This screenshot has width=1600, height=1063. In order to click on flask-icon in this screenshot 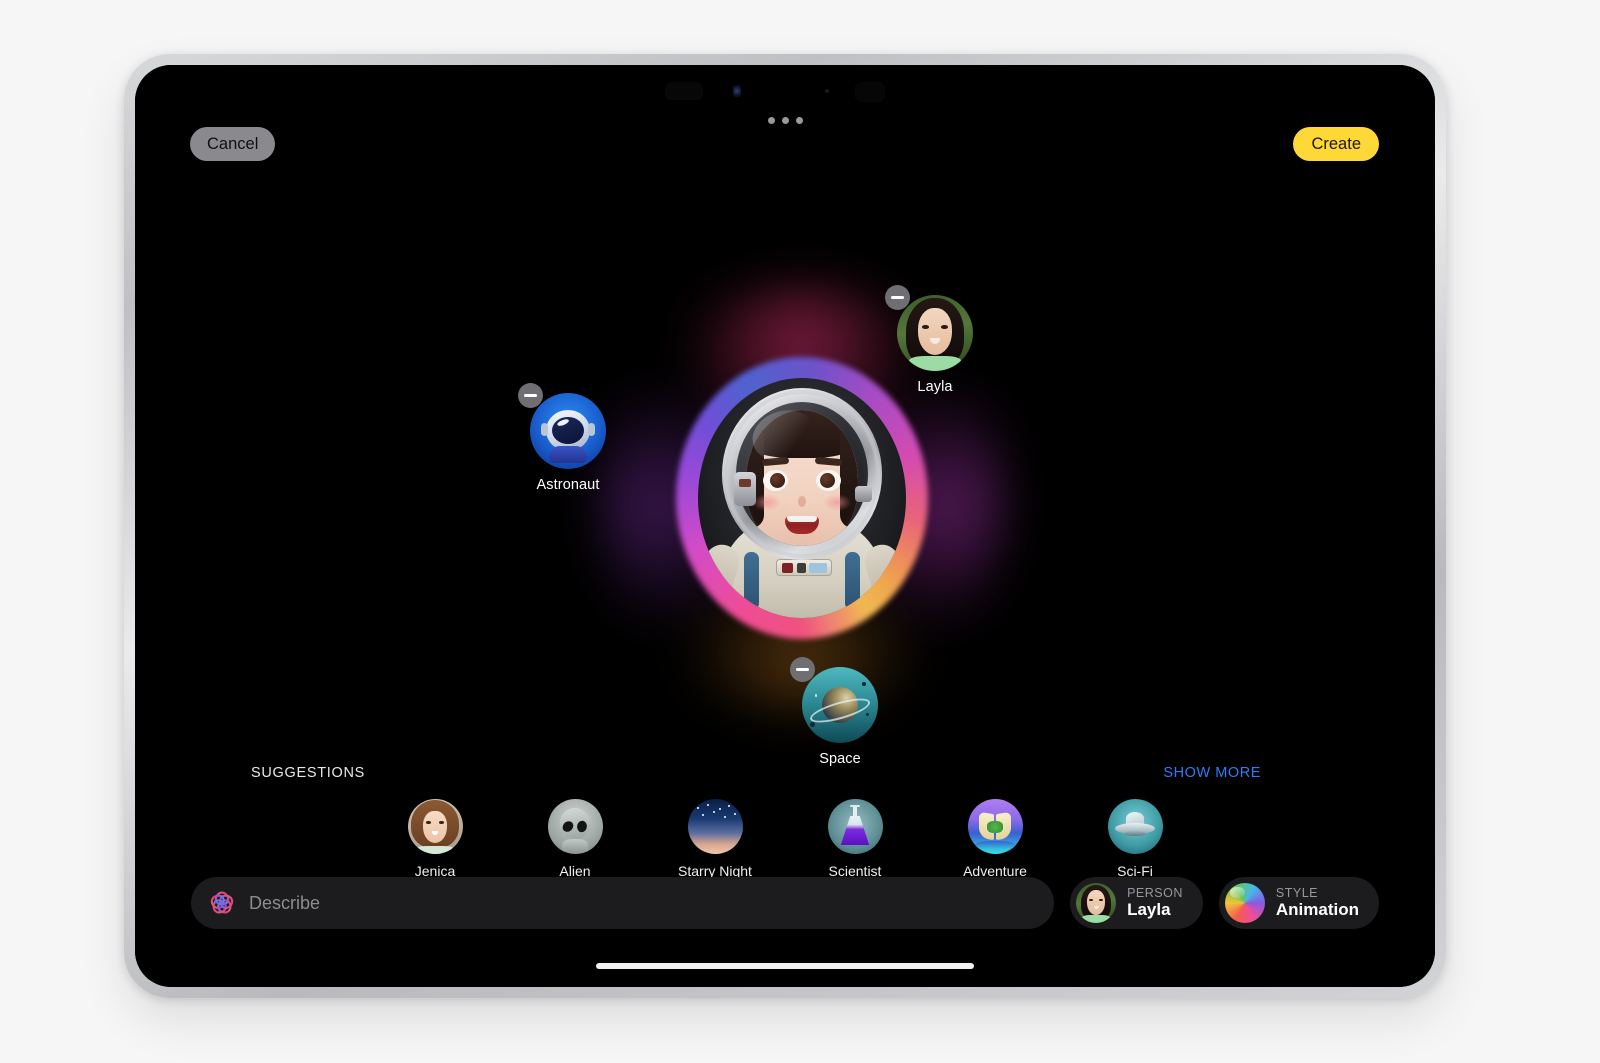, I will do `click(855, 826)`.